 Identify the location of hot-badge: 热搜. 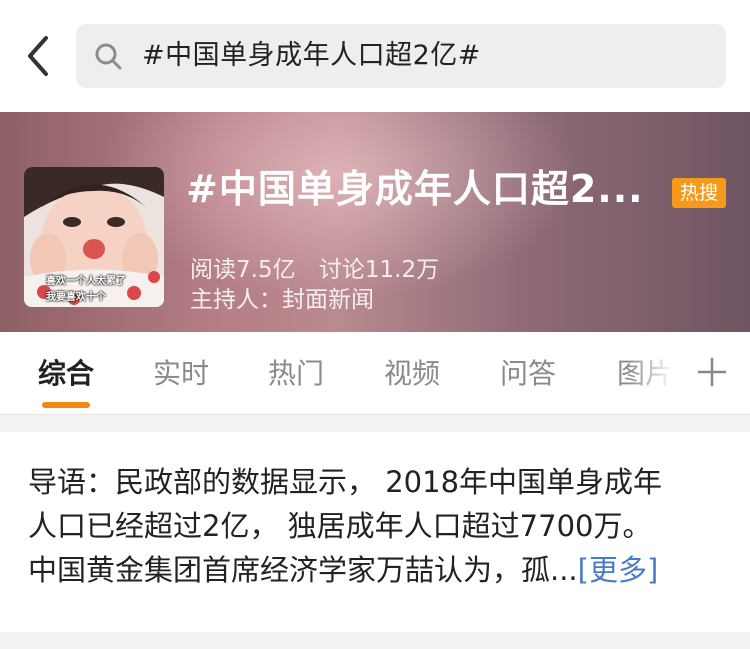
(699, 193).